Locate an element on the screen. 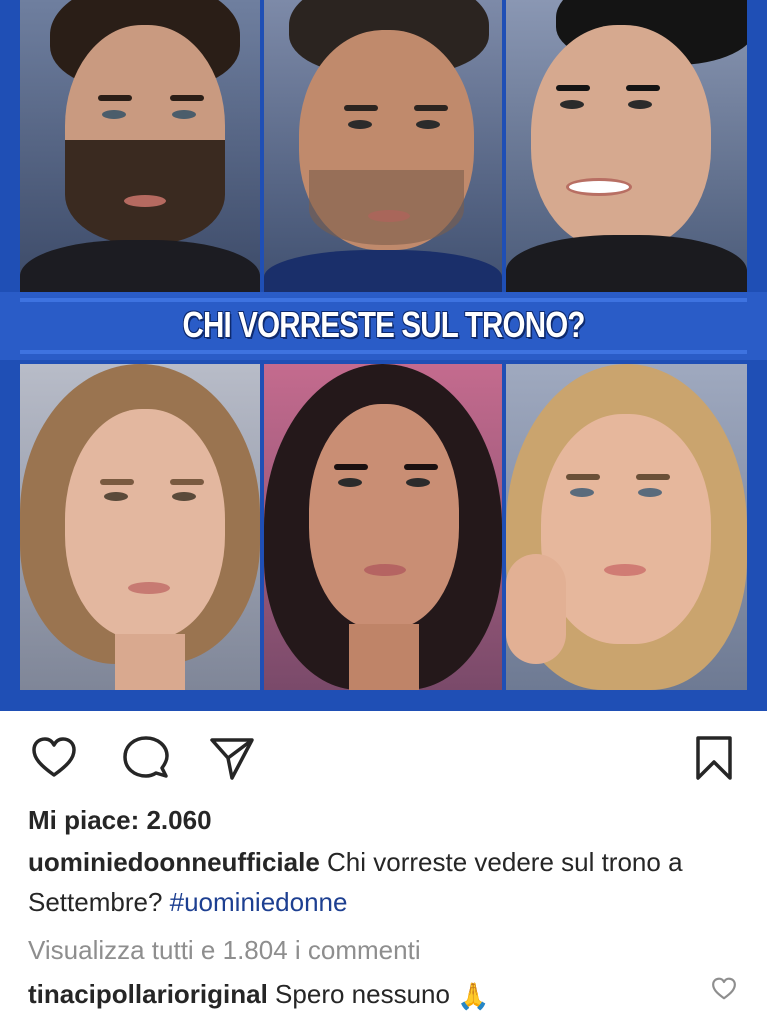  bookmark-icon is located at coordinates (714, 758).